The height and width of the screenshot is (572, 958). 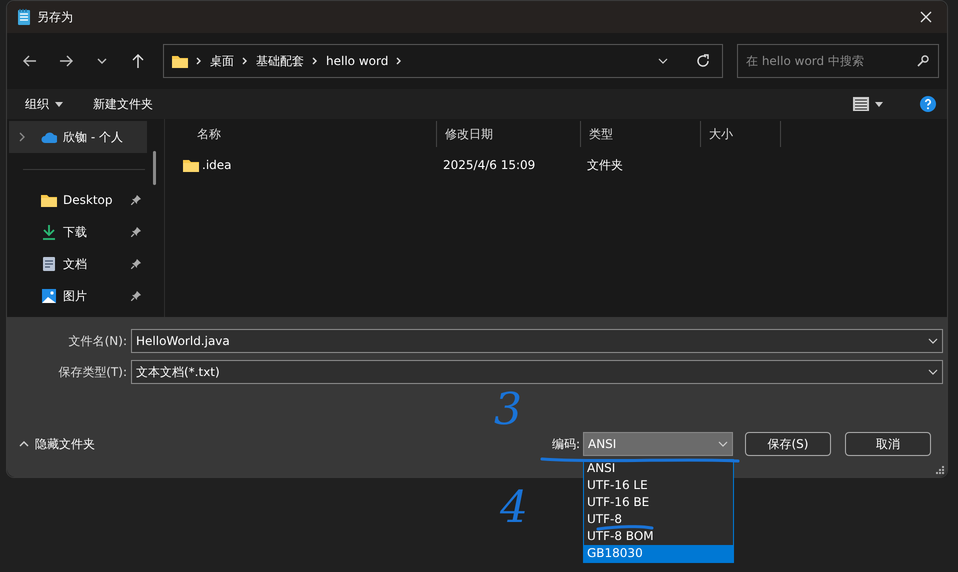 What do you see at coordinates (658, 444) in the screenshot?
I see `encoding-dropdown: ANSI` at bounding box center [658, 444].